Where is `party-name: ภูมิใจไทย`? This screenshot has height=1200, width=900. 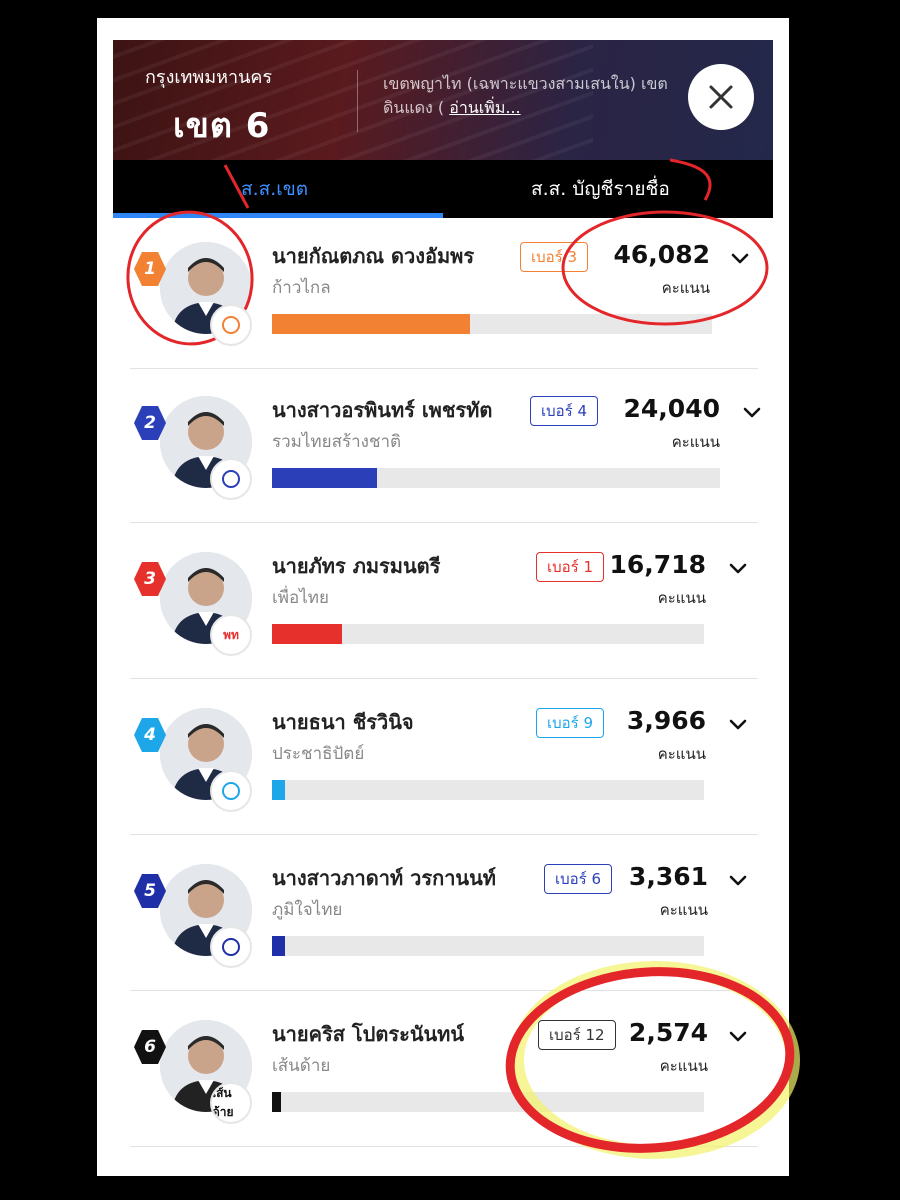
party-name: ภูมิใจไทย is located at coordinates (307, 910).